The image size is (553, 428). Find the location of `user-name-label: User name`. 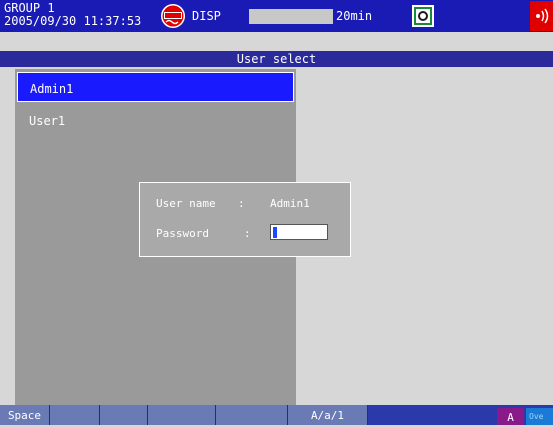

user-name-label: User name is located at coordinates (186, 203).